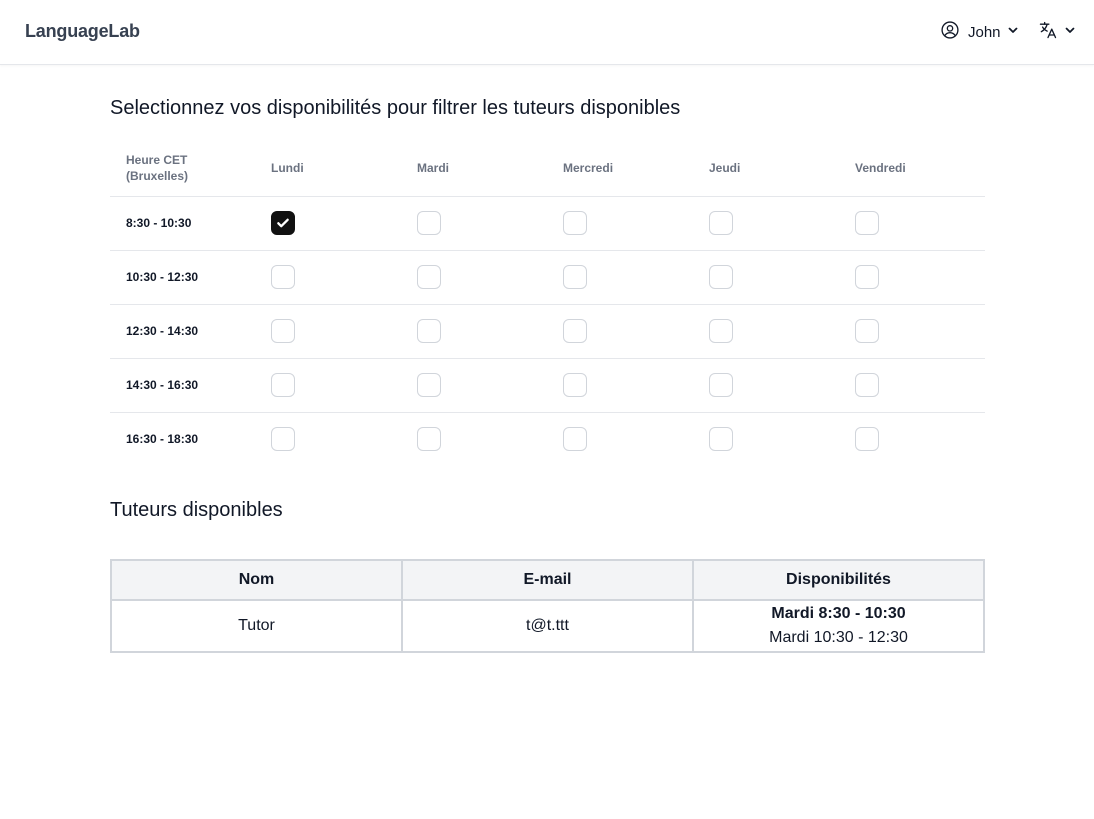 The image size is (1094, 819). I want to click on user-name: John, so click(984, 32).